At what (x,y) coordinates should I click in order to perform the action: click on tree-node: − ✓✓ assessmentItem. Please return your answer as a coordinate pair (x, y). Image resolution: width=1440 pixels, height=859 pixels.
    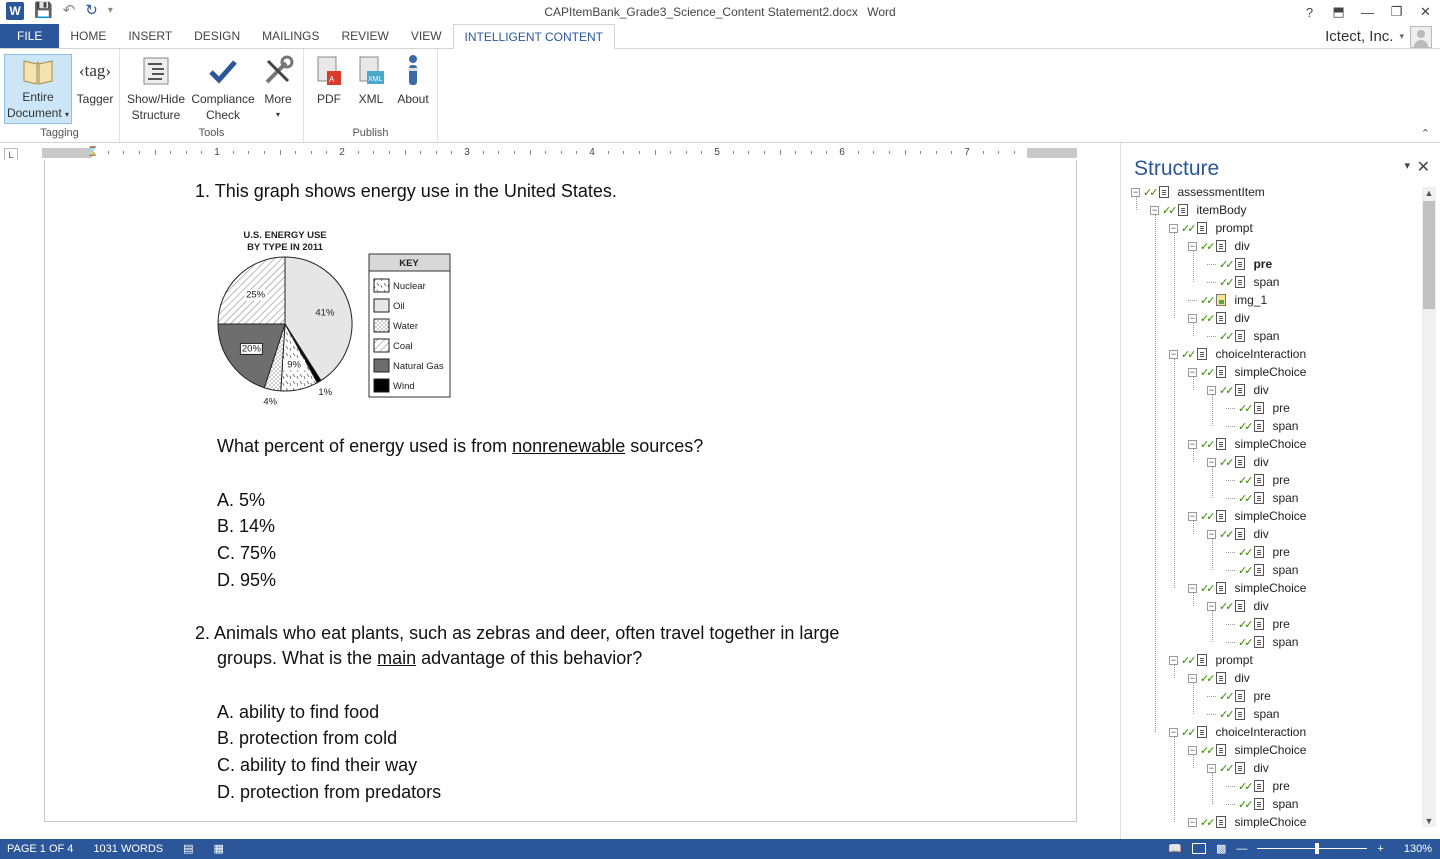
    Looking at the image, I should click on (1198, 192).